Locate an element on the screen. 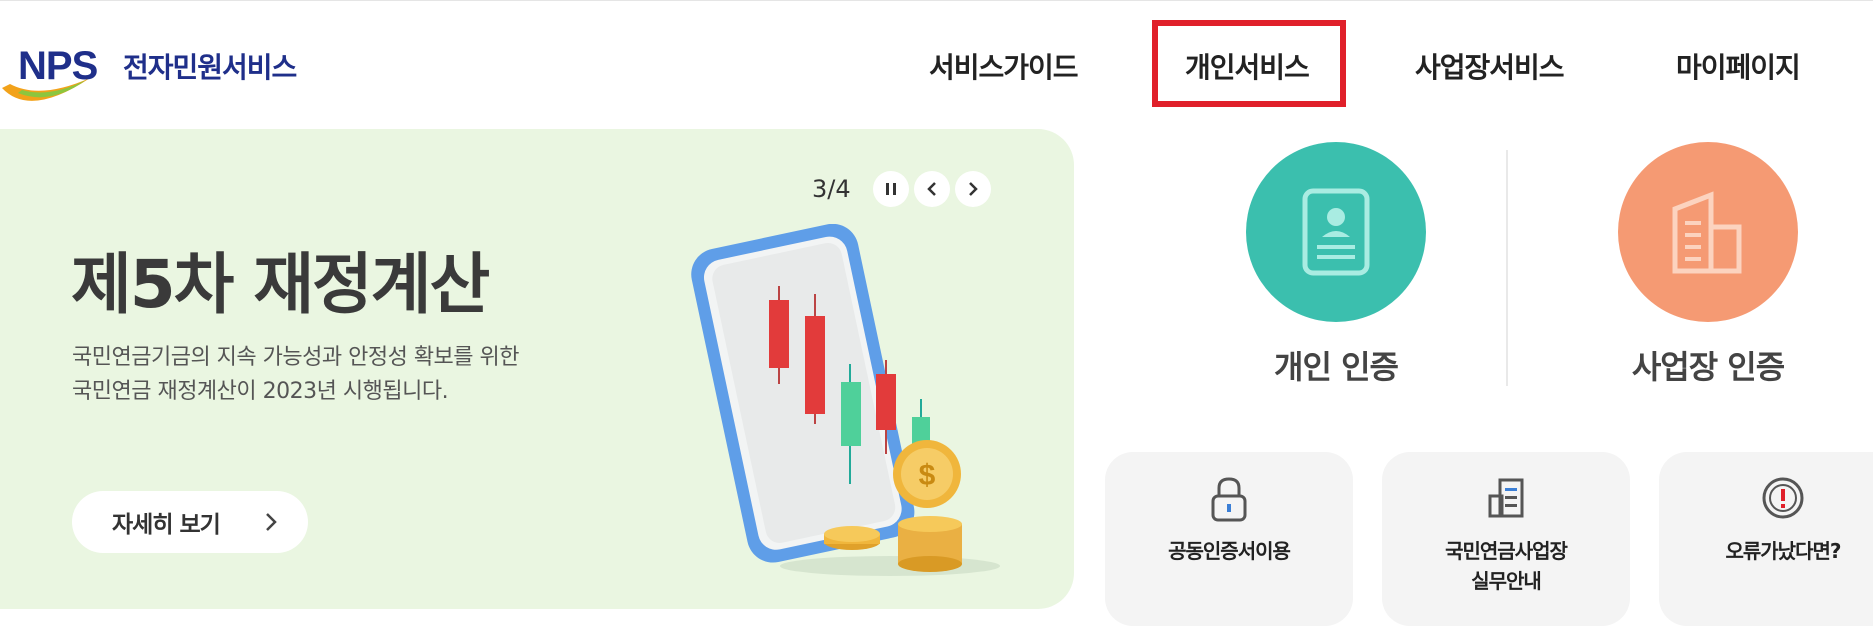  business-auth-circle is located at coordinates (1708, 232).